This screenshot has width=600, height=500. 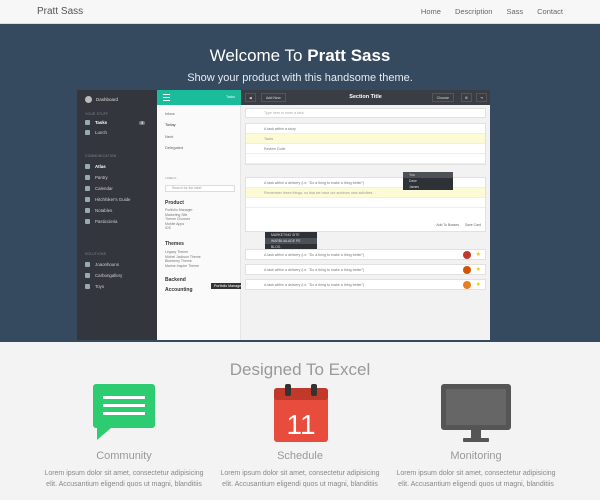 I want to click on sidebar-item-label: Notables, so click(x=104, y=210).